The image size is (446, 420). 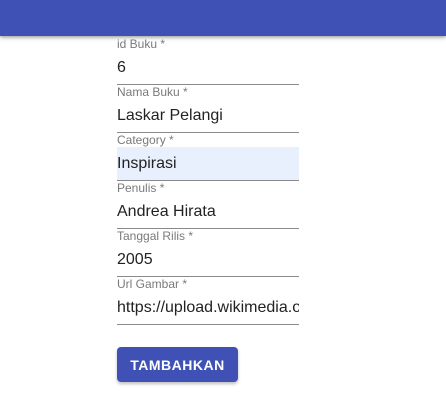 I want to click on tambahkan-button: TAMBAHKAN, so click(x=177, y=364).